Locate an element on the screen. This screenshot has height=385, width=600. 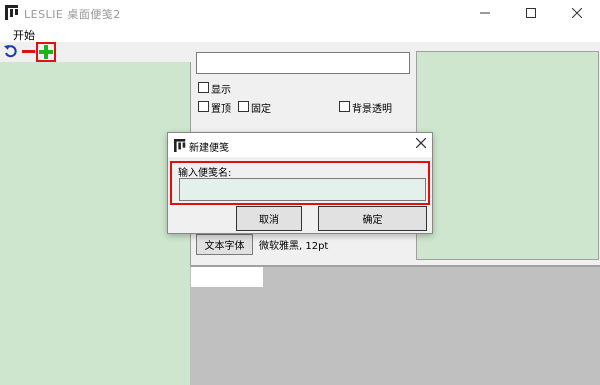
show-checkbox is located at coordinates (203, 87).